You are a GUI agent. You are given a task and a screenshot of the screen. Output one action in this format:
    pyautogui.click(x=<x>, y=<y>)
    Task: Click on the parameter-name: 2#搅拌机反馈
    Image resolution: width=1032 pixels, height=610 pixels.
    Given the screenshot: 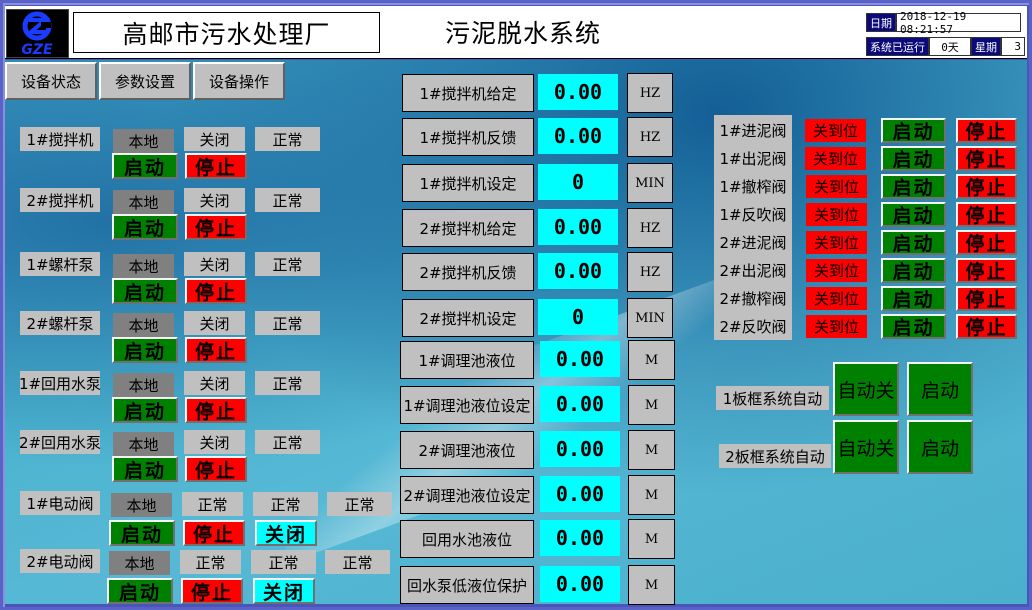 What is the action you would take?
    pyautogui.click(x=468, y=272)
    